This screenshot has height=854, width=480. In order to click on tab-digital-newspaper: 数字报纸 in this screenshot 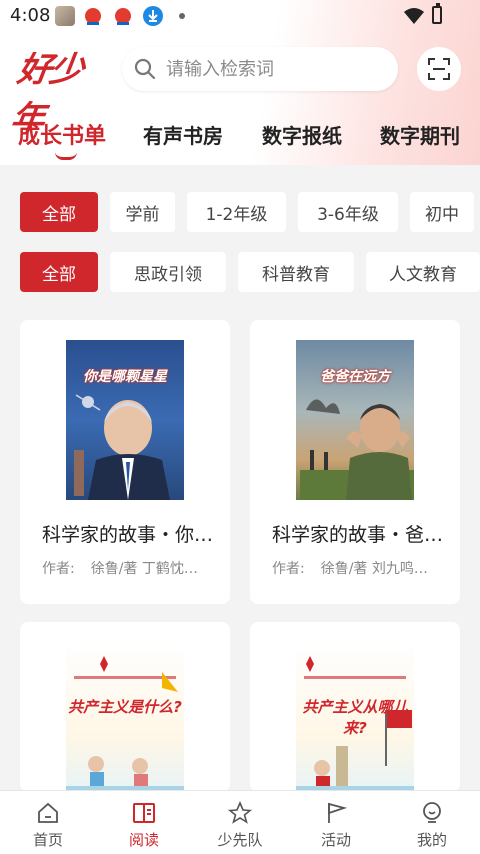, I will do `click(302, 134)`.